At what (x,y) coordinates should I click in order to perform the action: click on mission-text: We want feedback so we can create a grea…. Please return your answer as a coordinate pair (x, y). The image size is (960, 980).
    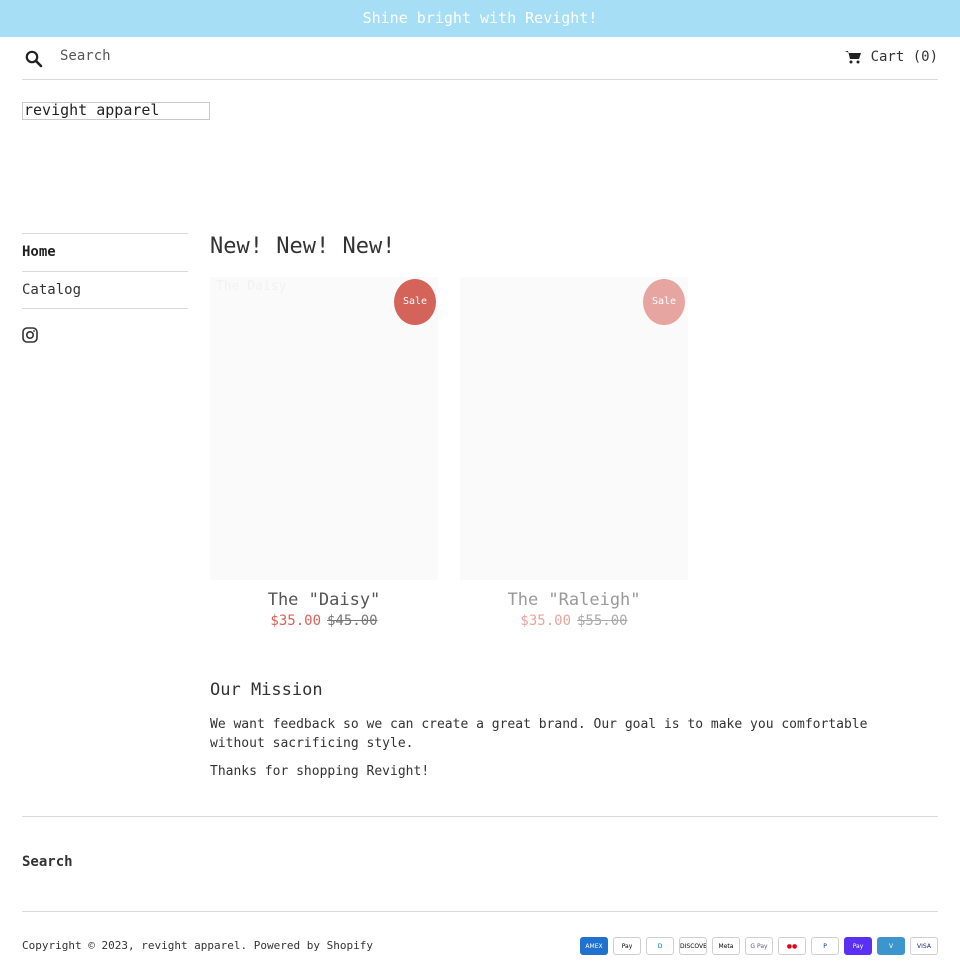
    Looking at the image, I should click on (539, 734).